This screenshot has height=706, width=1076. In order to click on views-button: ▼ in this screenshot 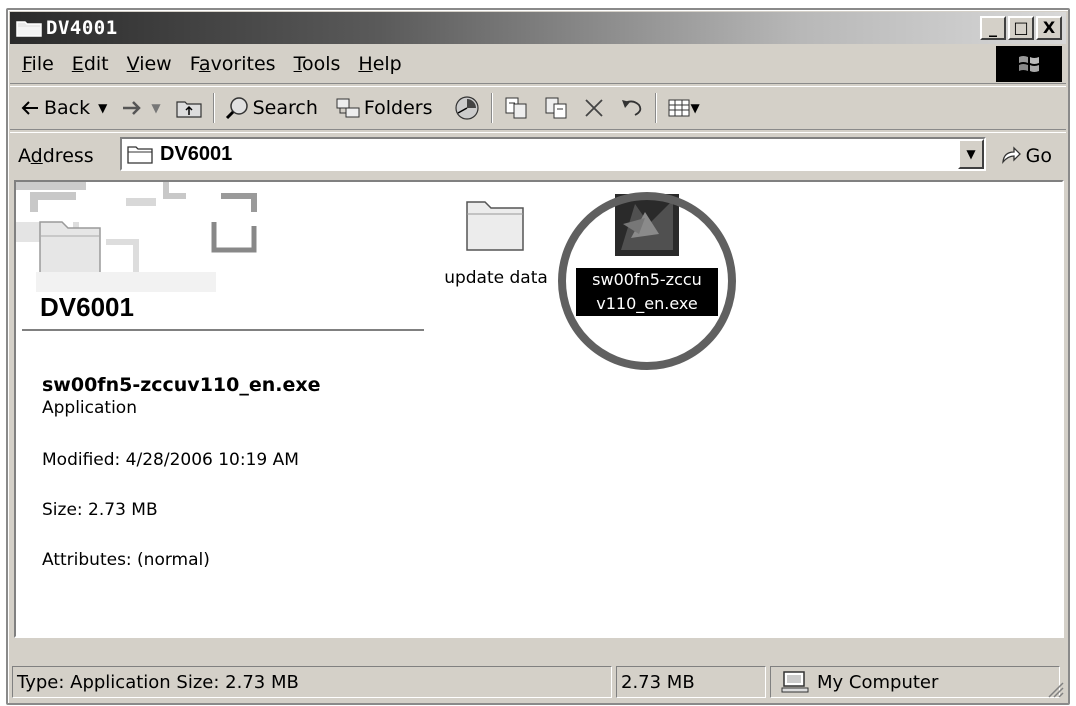, I will do `click(683, 108)`.